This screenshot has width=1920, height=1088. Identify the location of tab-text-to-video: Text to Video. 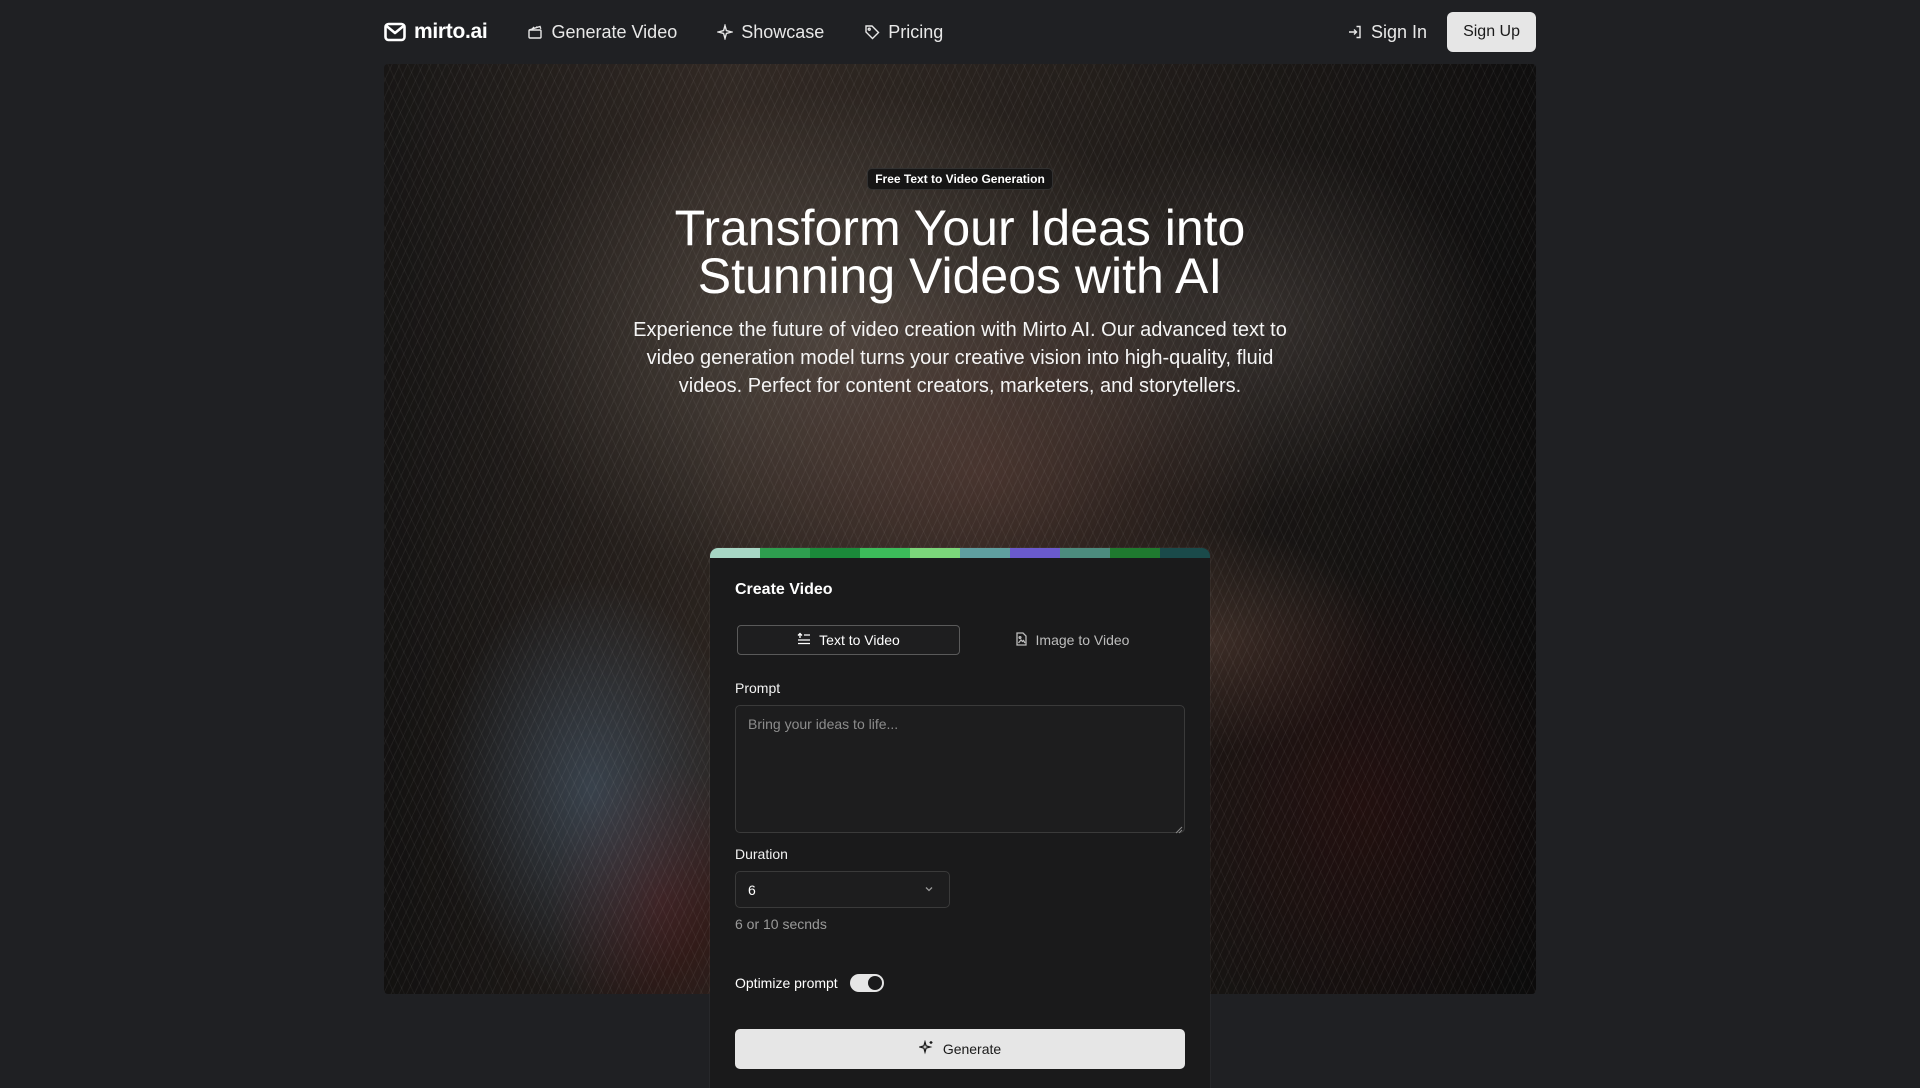
(848, 640).